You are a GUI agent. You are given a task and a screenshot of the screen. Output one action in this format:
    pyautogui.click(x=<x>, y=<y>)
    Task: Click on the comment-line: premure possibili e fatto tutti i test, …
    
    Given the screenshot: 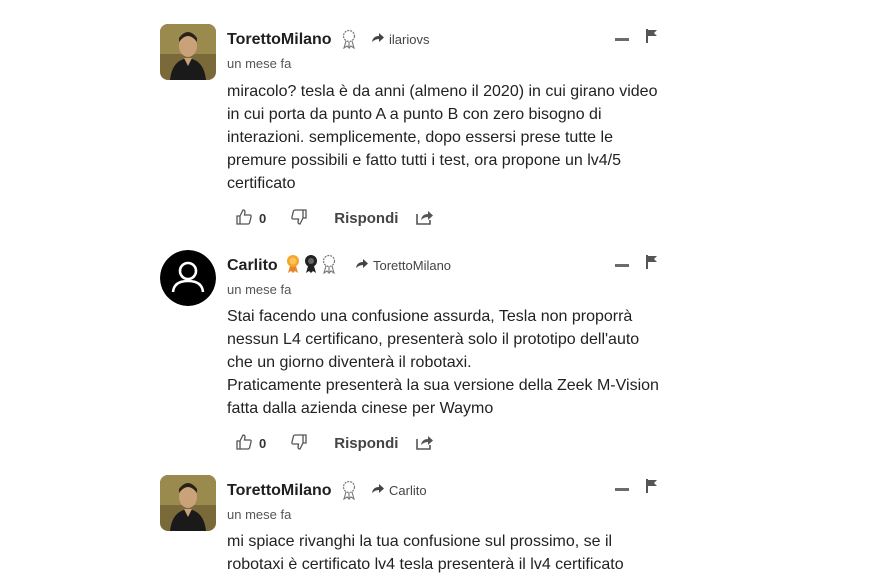 What is the action you would take?
    pyautogui.click(x=424, y=160)
    